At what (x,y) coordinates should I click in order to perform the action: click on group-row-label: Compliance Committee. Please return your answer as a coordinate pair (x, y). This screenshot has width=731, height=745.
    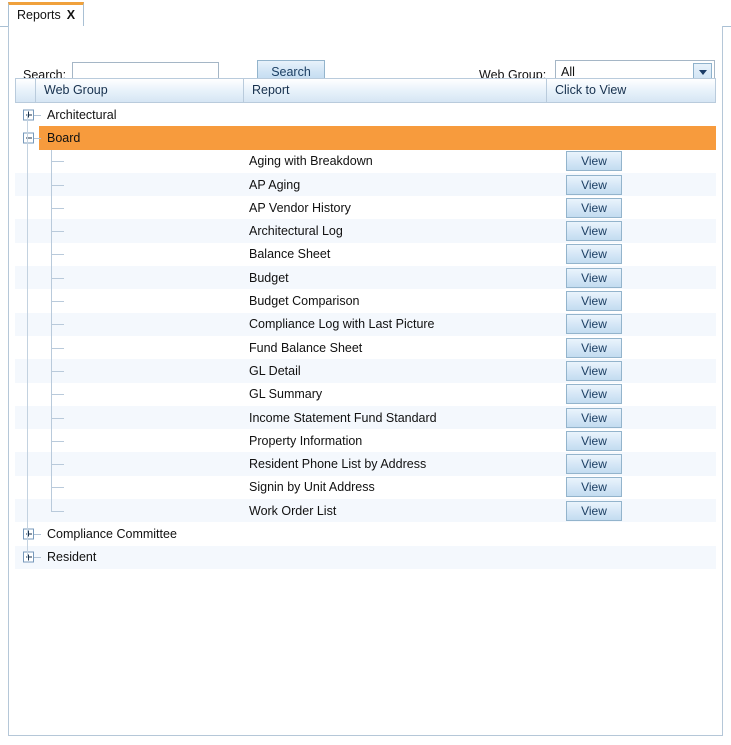
    Looking at the image, I should click on (112, 533).